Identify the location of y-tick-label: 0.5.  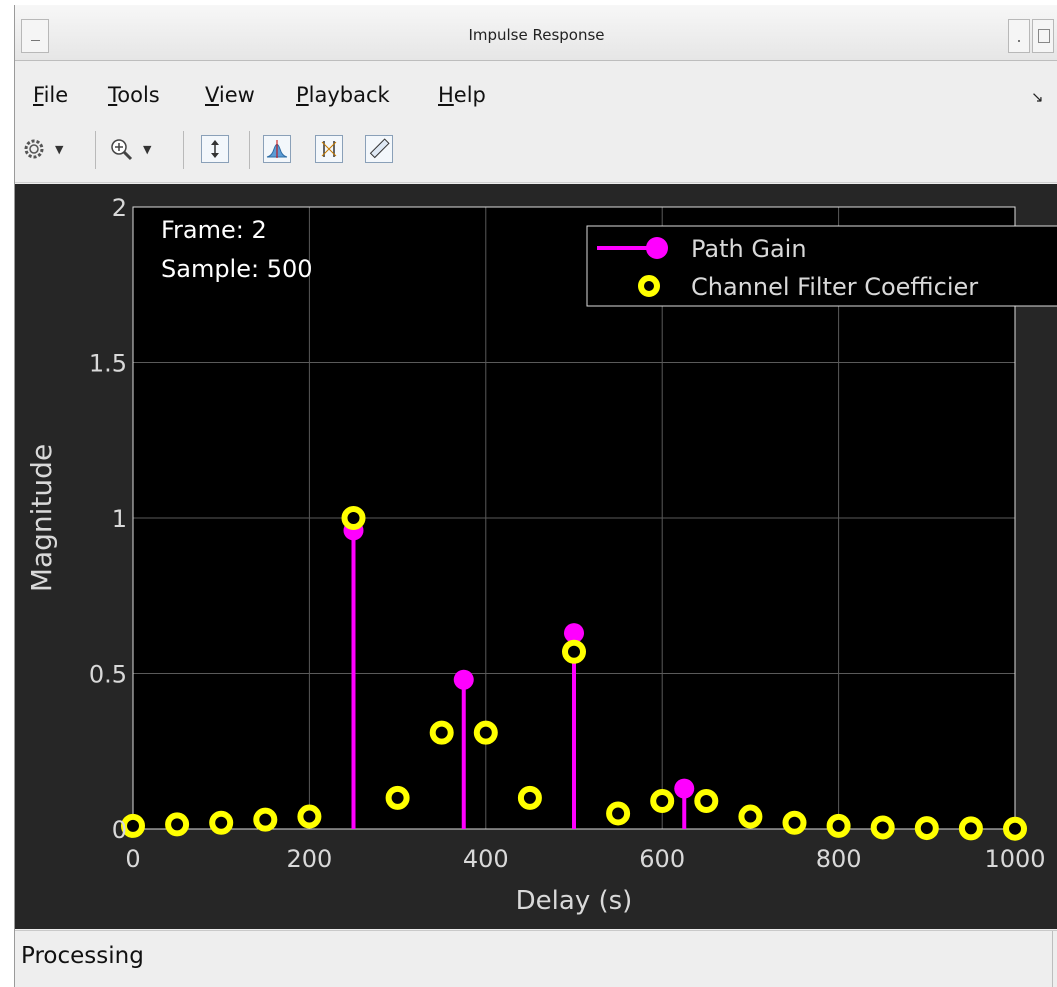
(108, 675).